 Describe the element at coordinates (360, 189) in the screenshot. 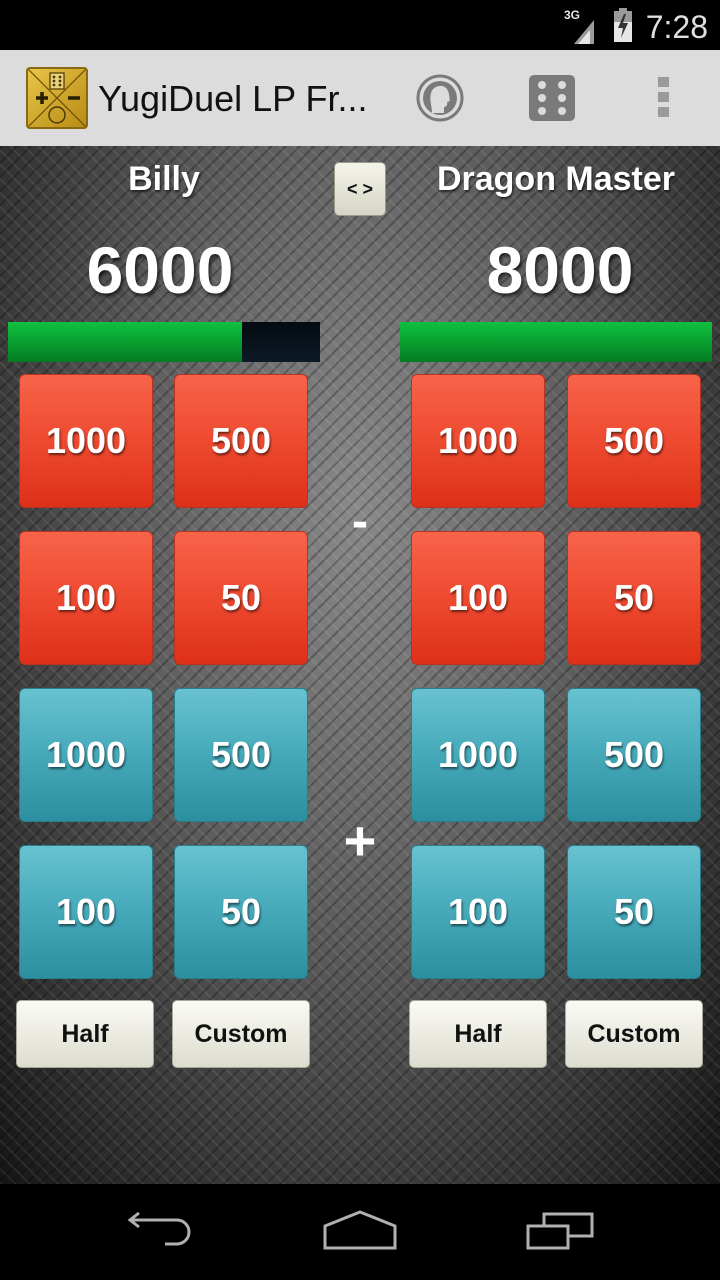

I see `swap-players-button: < >` at that location.